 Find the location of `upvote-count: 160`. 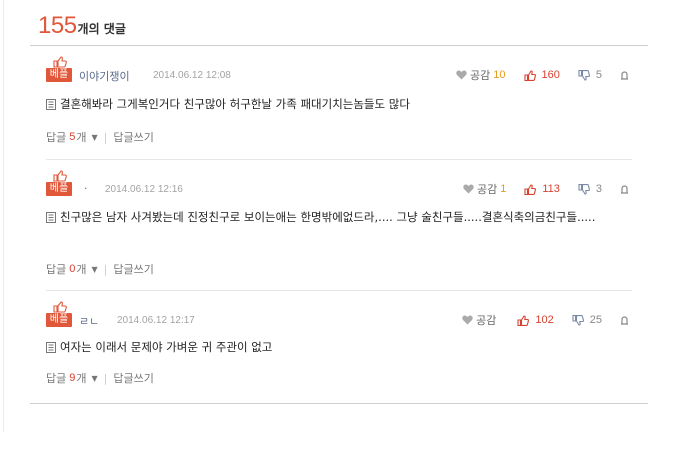

upvote-count: 160 is located at coordinates (550, 75).